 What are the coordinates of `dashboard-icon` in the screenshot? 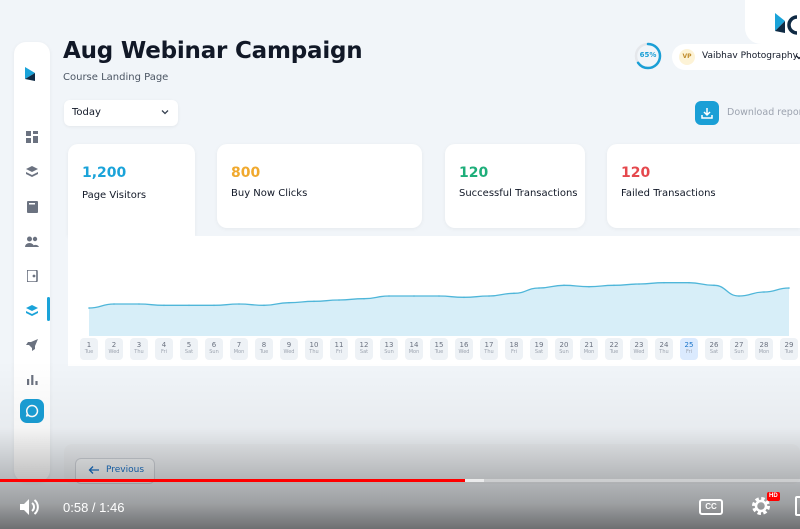 It's located at (32, 137).